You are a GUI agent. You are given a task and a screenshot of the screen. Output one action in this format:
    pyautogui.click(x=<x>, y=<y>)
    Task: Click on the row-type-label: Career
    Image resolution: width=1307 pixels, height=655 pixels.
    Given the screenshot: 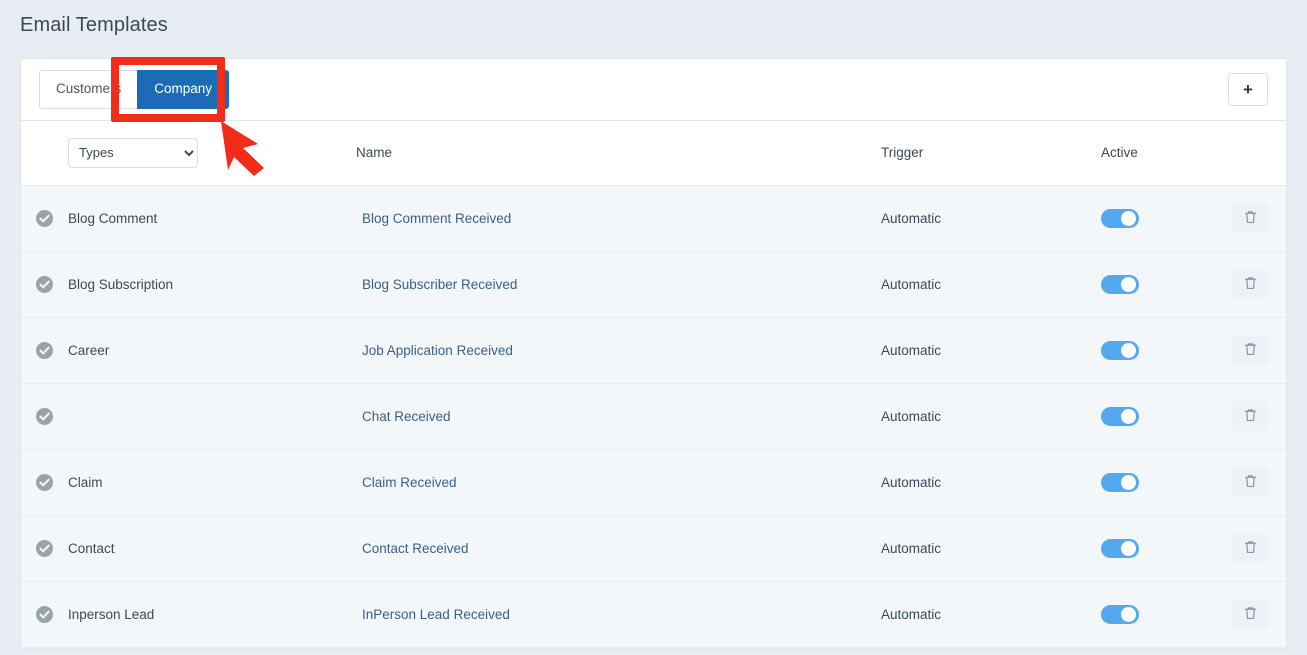 What is the action you would take?
    pyautogui.click(x=89, y=350)
    